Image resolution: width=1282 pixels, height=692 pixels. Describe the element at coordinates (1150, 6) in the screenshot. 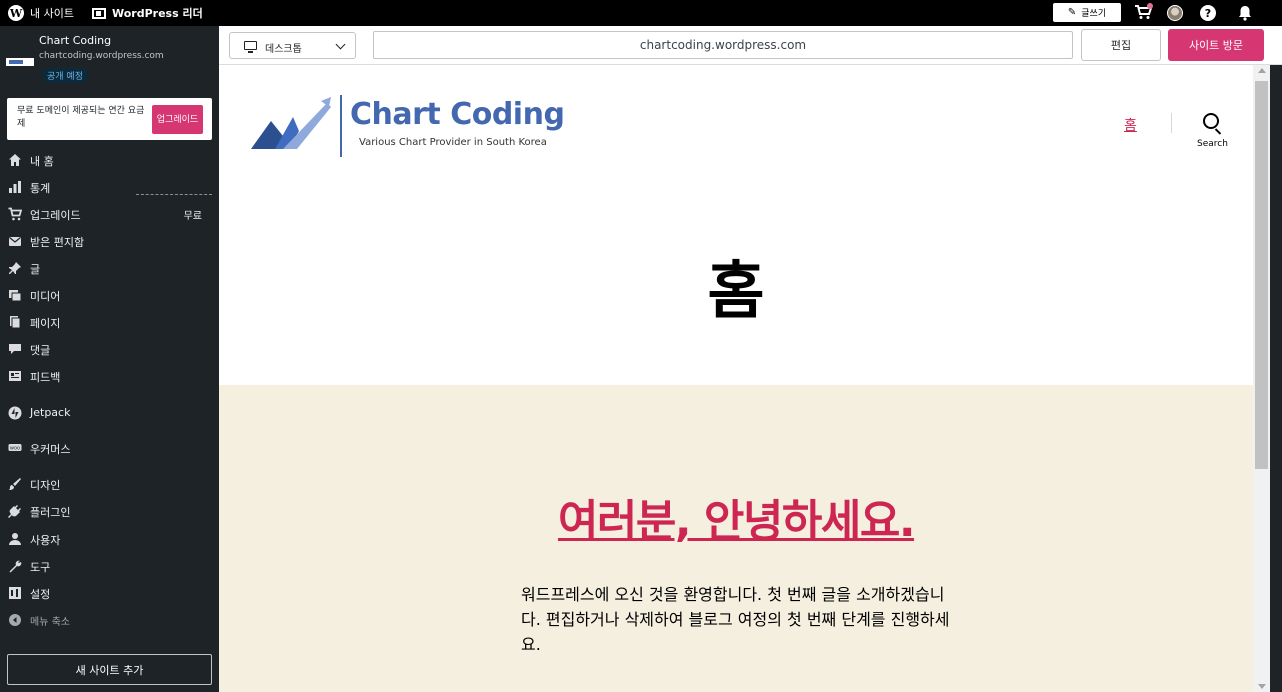

I see `notification-dot` at that location.